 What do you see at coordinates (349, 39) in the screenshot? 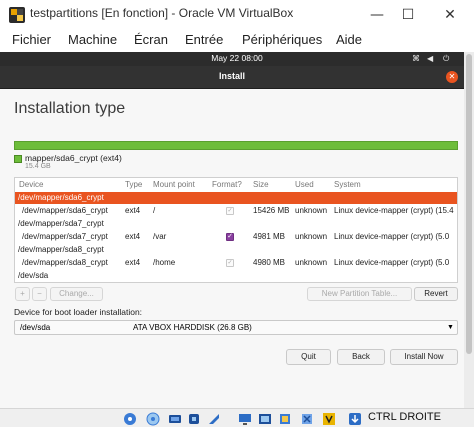
I see `menu-aide: Aide` at bounding box center [349, 39].